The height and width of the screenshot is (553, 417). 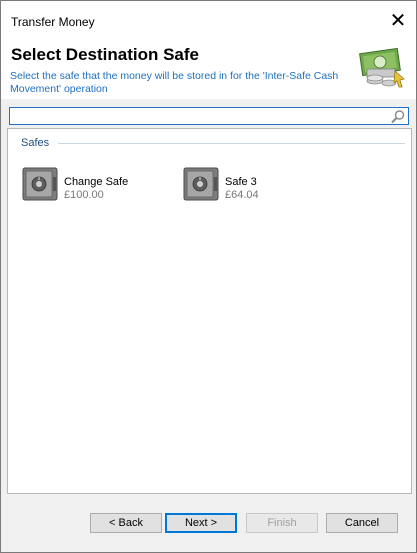 I want to click on safe-item-change-safe: Change Safe £100.00, so click(x=90, y=183).